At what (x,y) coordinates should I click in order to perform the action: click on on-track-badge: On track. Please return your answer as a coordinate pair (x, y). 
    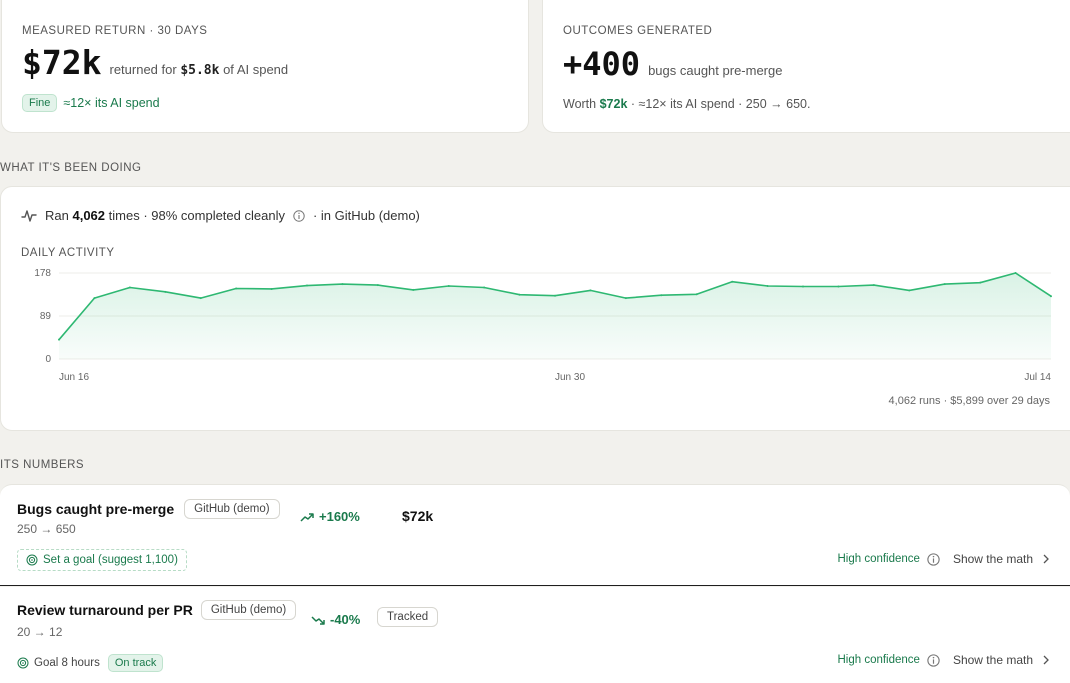
    Looking at the image, I should click on (135, 663).